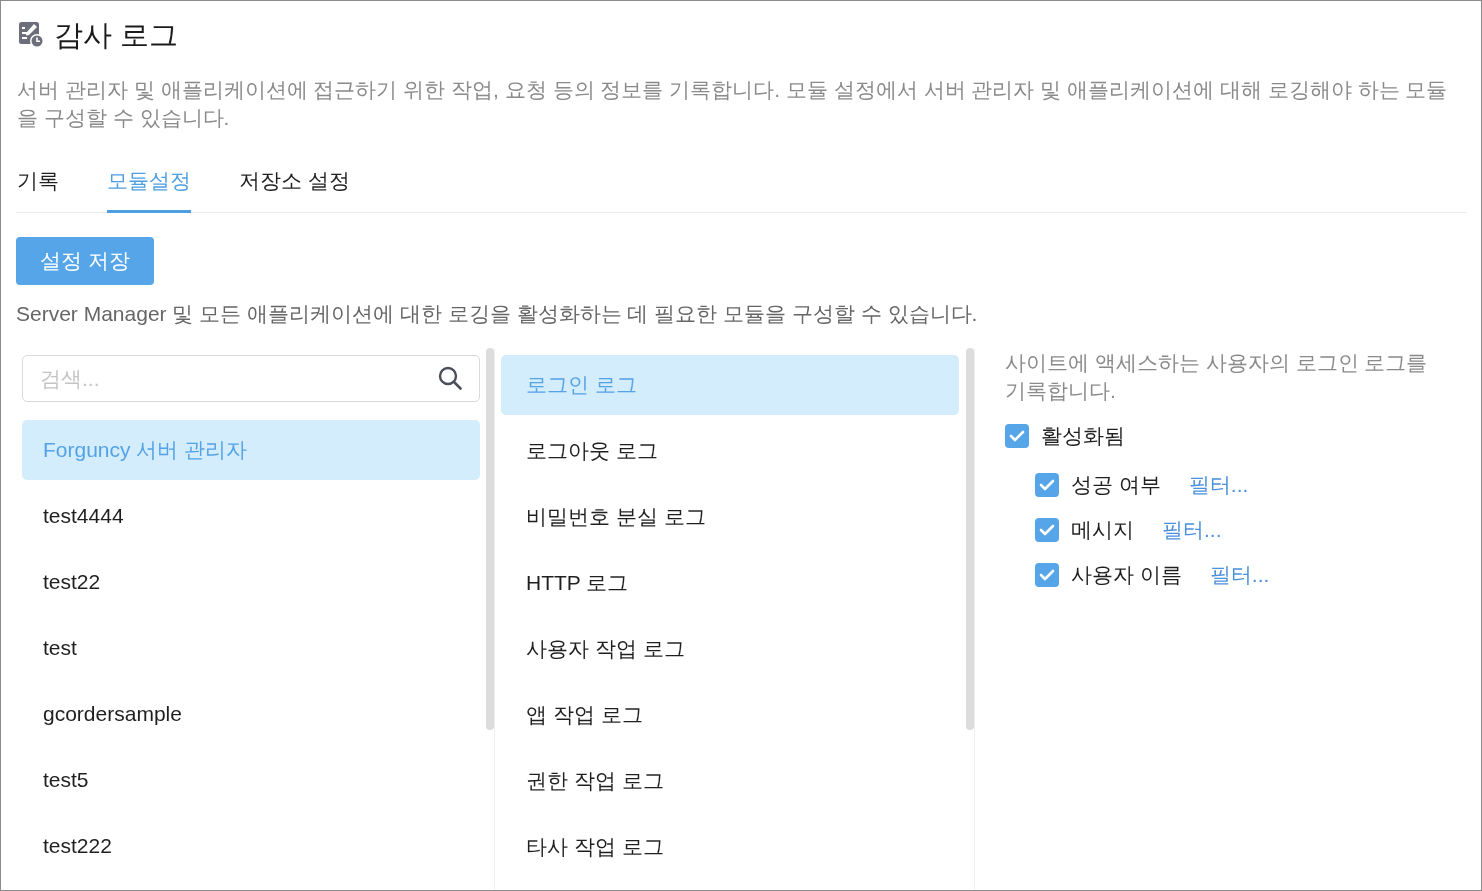 The width and height of the screenshot is (1482, 891). What do you see at coordinates (730, 451) in the screenshot?
I see `module-item: 로그아웃 로그` at bounding box center [730, 451].